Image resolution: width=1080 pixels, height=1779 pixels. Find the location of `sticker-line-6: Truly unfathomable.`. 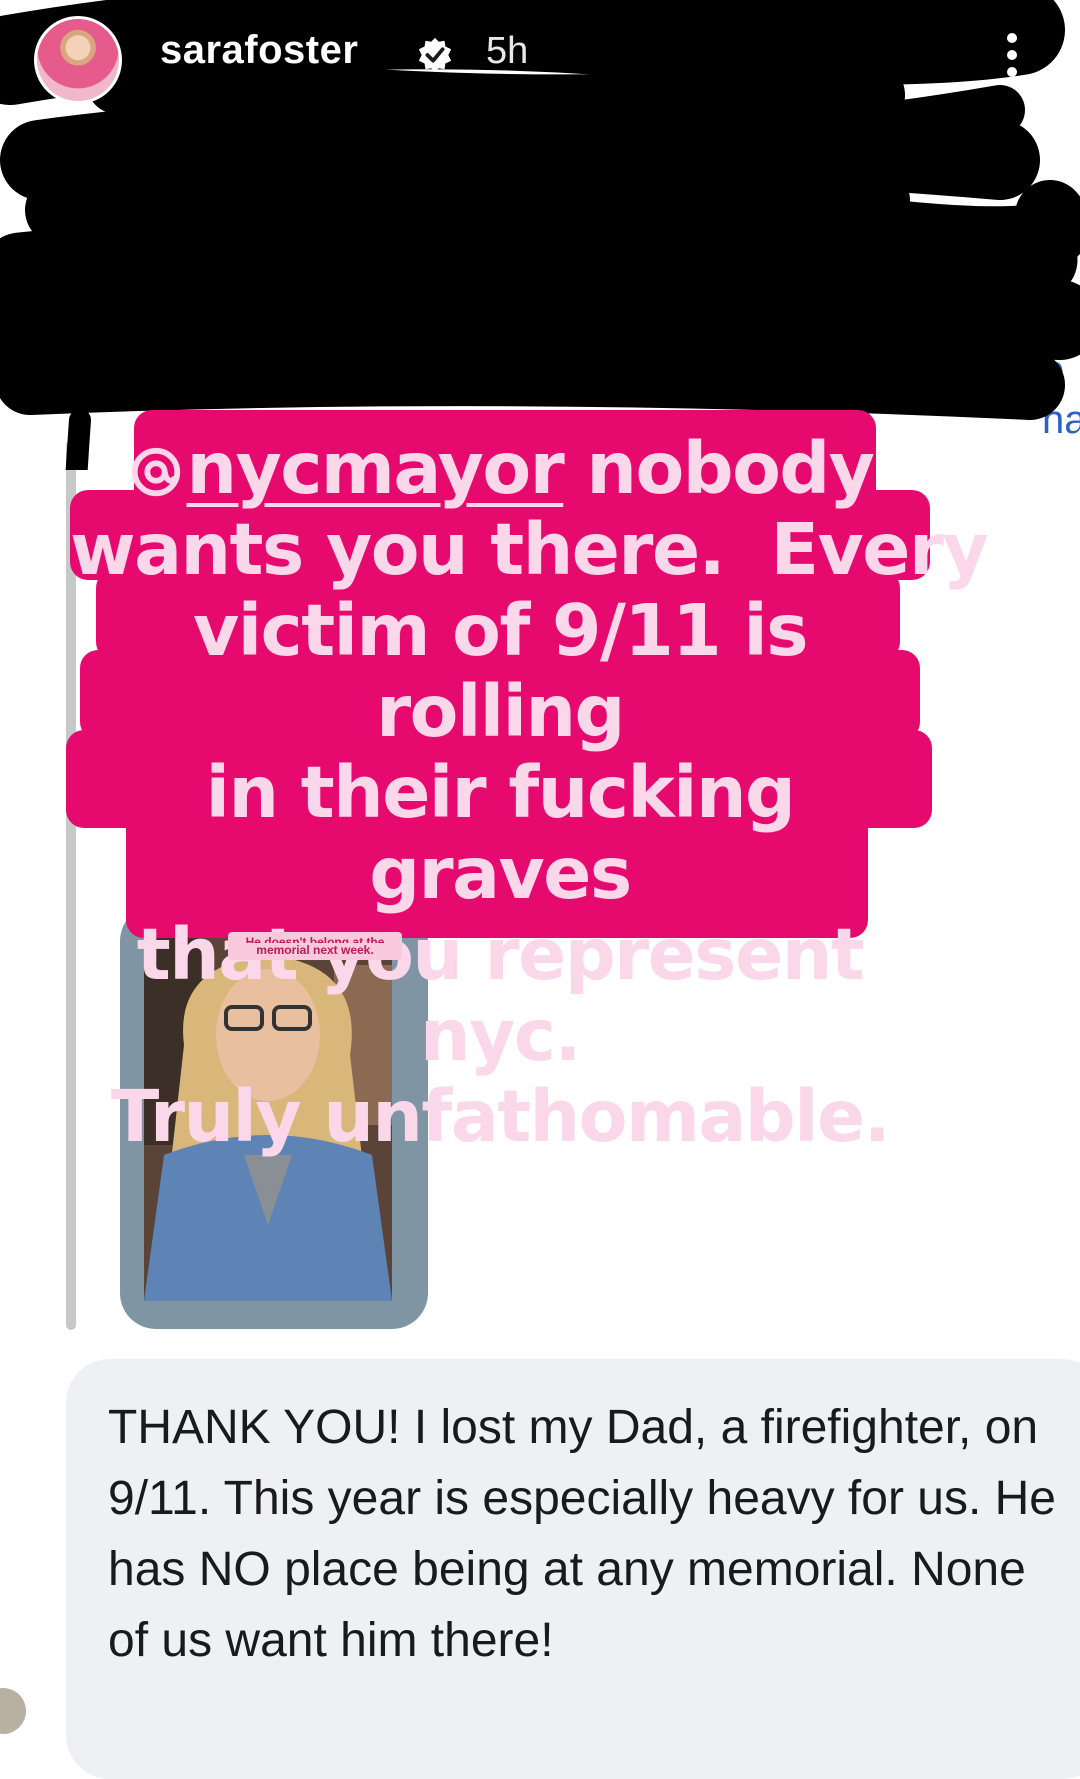

sticker-line-6: Truly unfathomable. is located at coordinates (500, 1116).